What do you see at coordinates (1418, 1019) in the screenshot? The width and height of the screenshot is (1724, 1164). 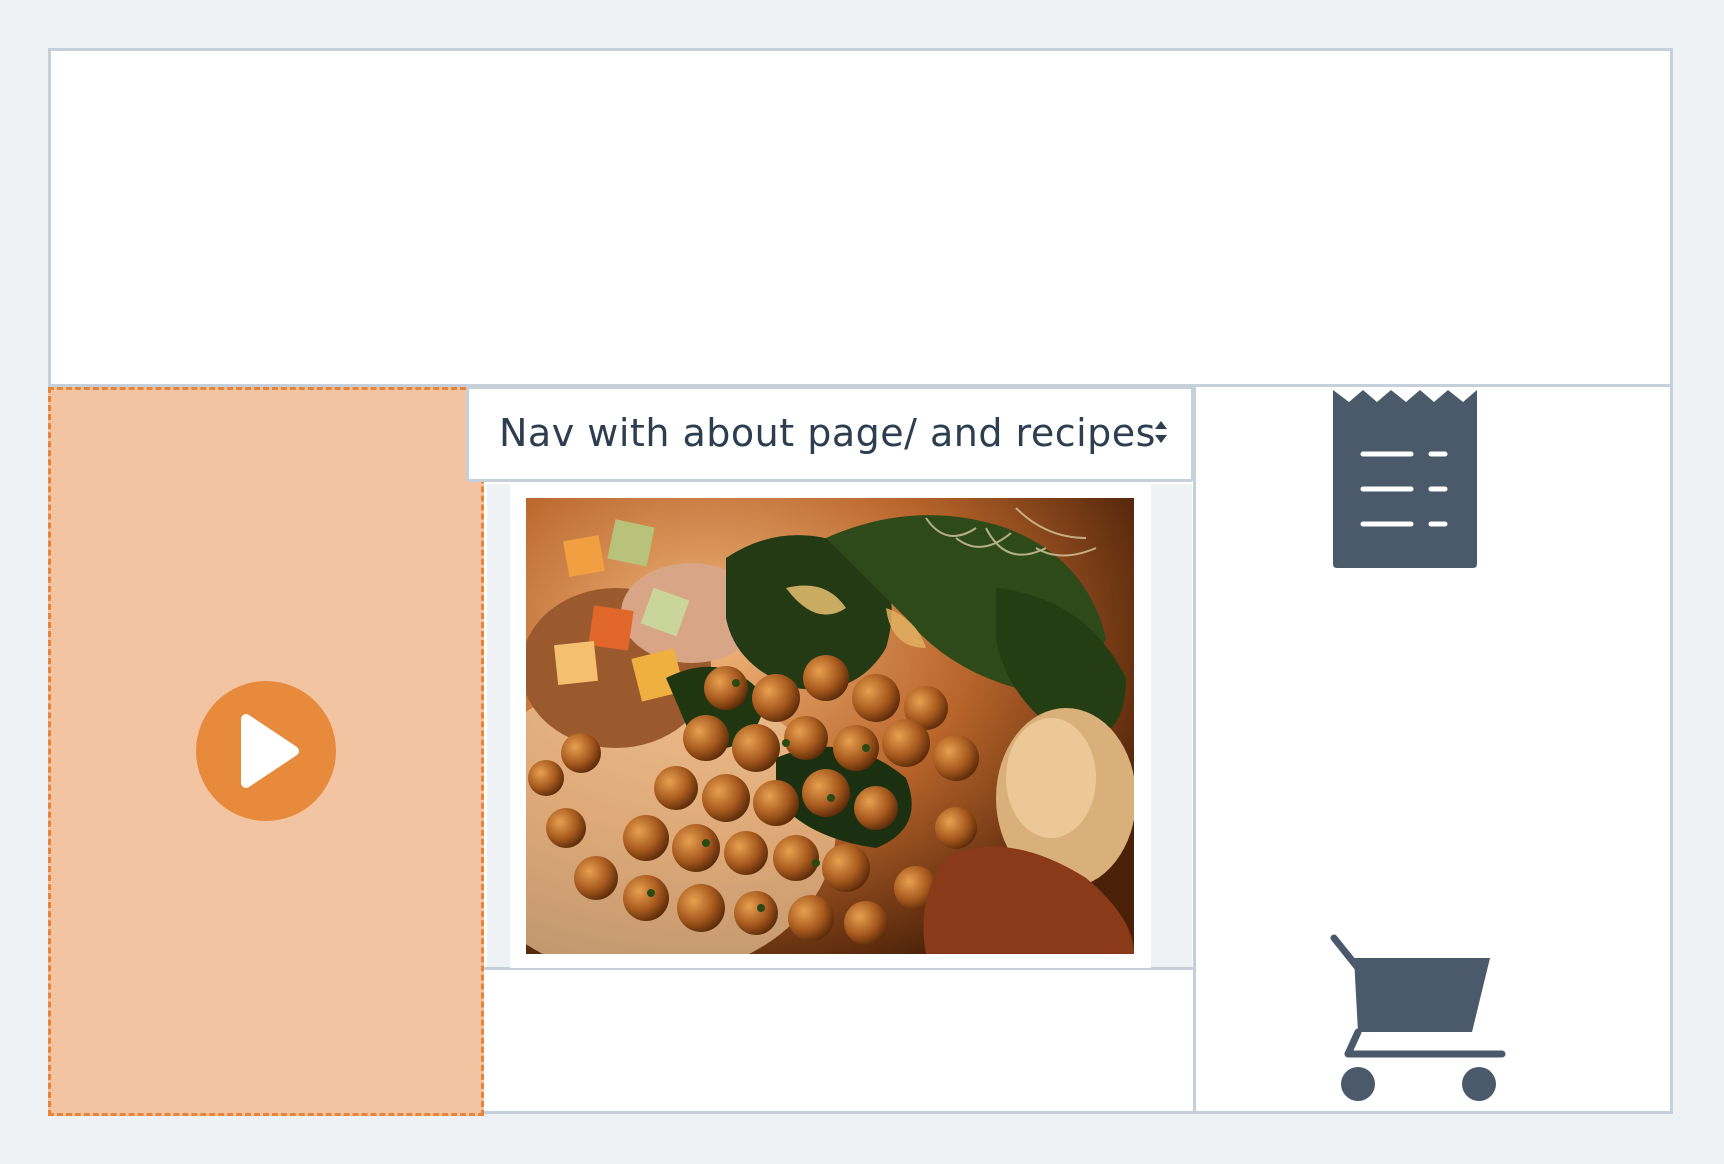 I see `shopping-cart-icon` at bounding box center [1418, 1019].